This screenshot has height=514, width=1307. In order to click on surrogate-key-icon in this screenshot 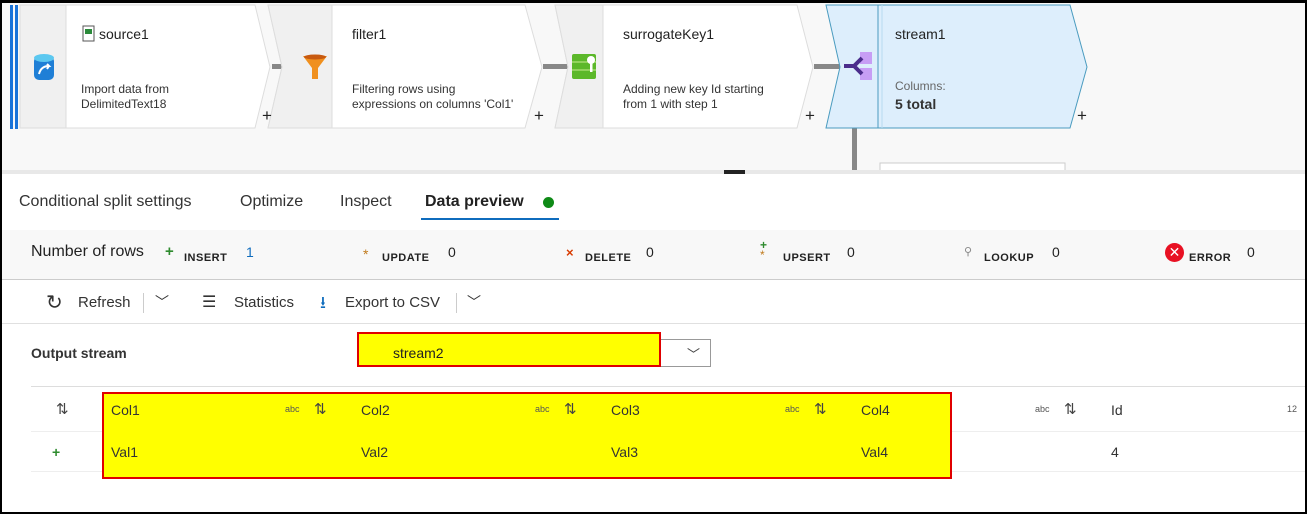, I will do `click(584, 66)`.